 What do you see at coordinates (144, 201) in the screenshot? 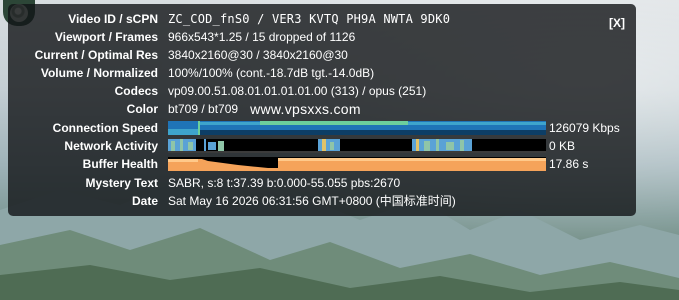
I see `stat-label: Date` at bounding box center [144, 201].